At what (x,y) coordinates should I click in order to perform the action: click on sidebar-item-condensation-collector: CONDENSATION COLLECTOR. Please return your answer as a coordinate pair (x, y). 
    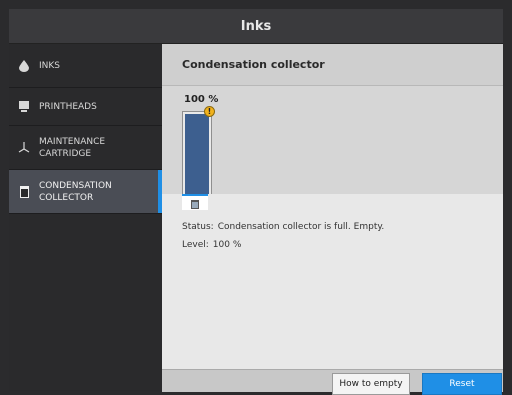
    Looking at the image, I should click on (85, 192).